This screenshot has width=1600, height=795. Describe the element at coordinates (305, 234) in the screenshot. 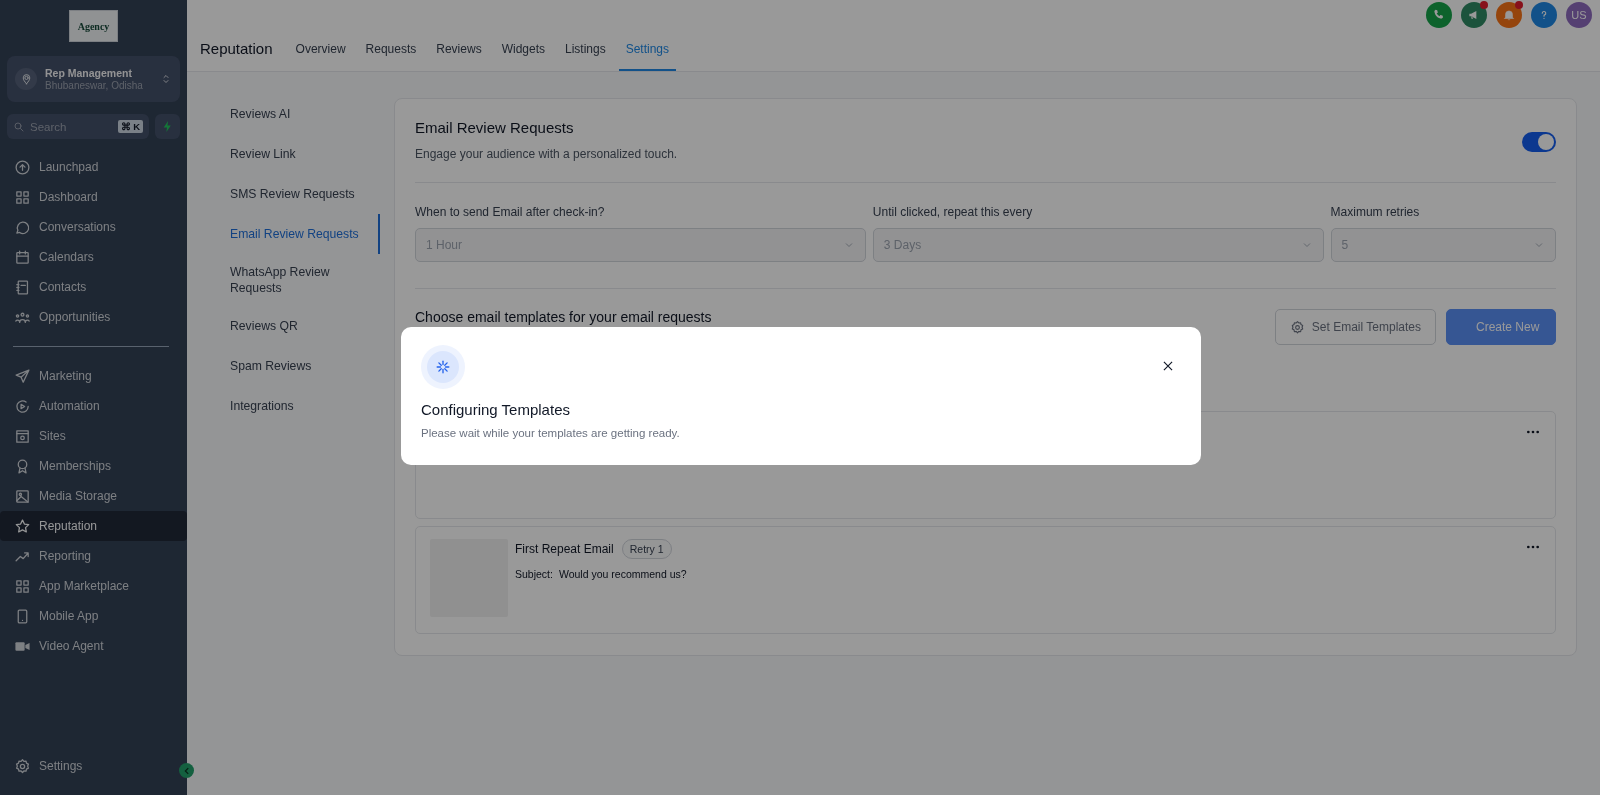

I see `settings-nav-item: Email Review Requests` at that location.